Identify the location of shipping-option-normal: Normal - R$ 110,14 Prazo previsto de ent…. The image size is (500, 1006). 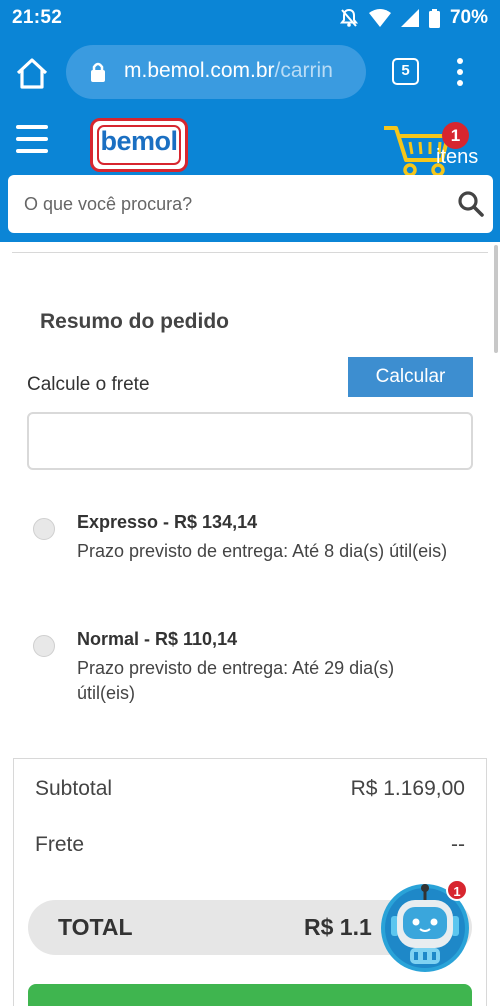
(253, 669).